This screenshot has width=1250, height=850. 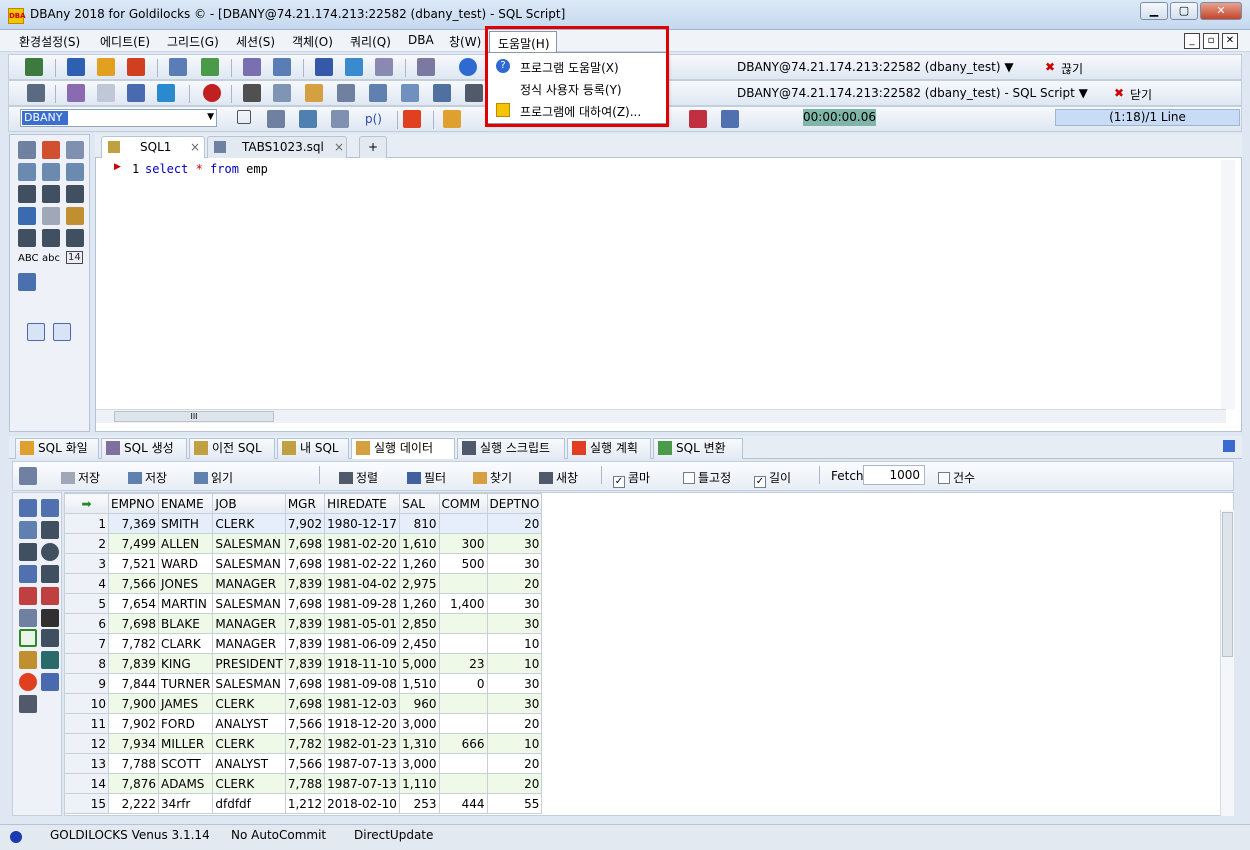 I want to click on row-number: 3, so click(x=86, y=563).